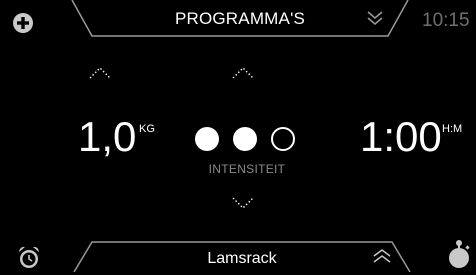 The height and width of the screenshot is (275, 476). What do you see at coordinates (452, 129) in the screenshot?
I see `time-unit: H:M` at bounding box center [452, 129].